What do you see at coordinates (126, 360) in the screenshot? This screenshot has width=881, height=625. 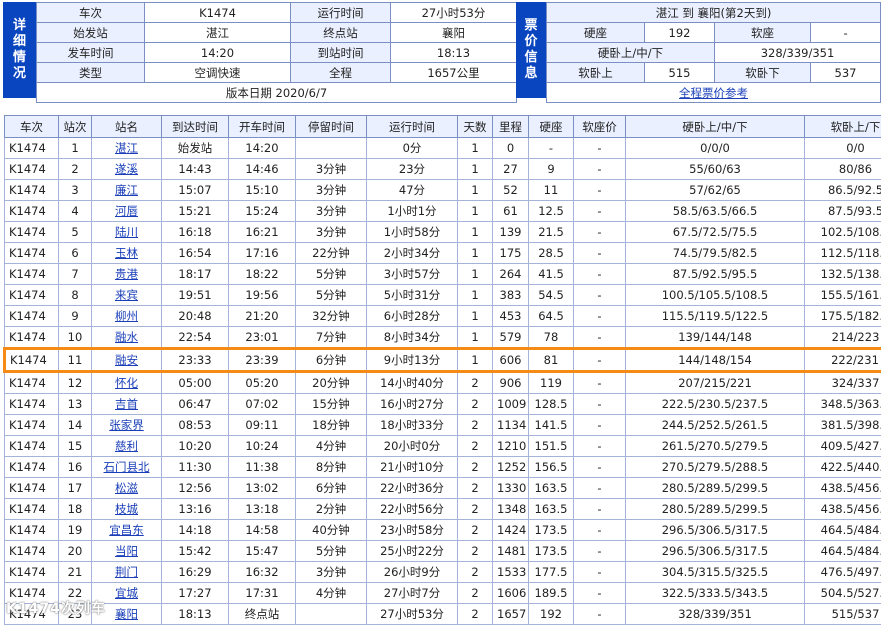 I see `station-link: 融安` at bounding box center [126, 360].